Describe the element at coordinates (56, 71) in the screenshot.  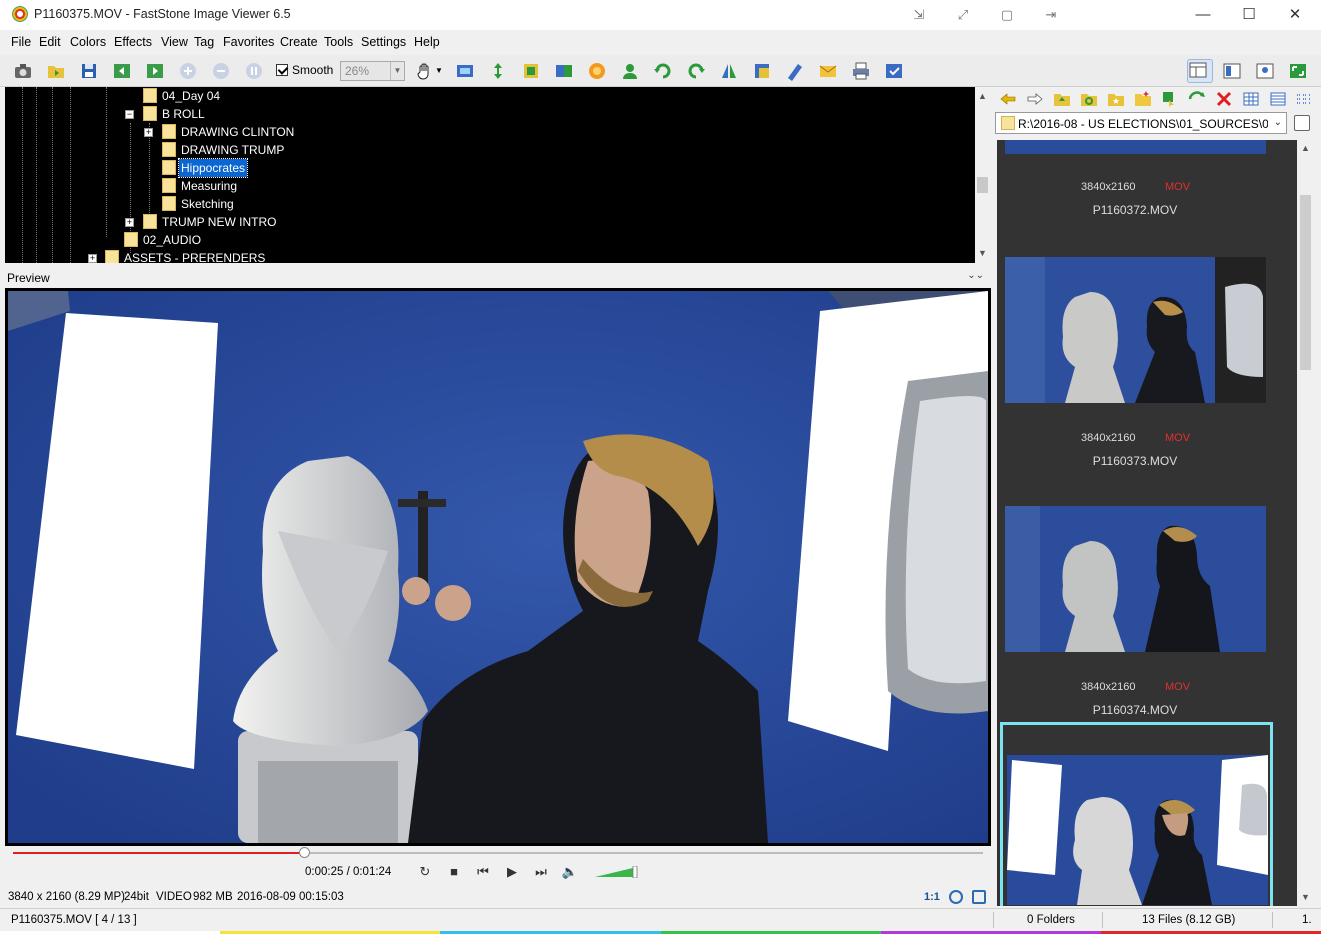
I see `open-folder-icon` at that location.